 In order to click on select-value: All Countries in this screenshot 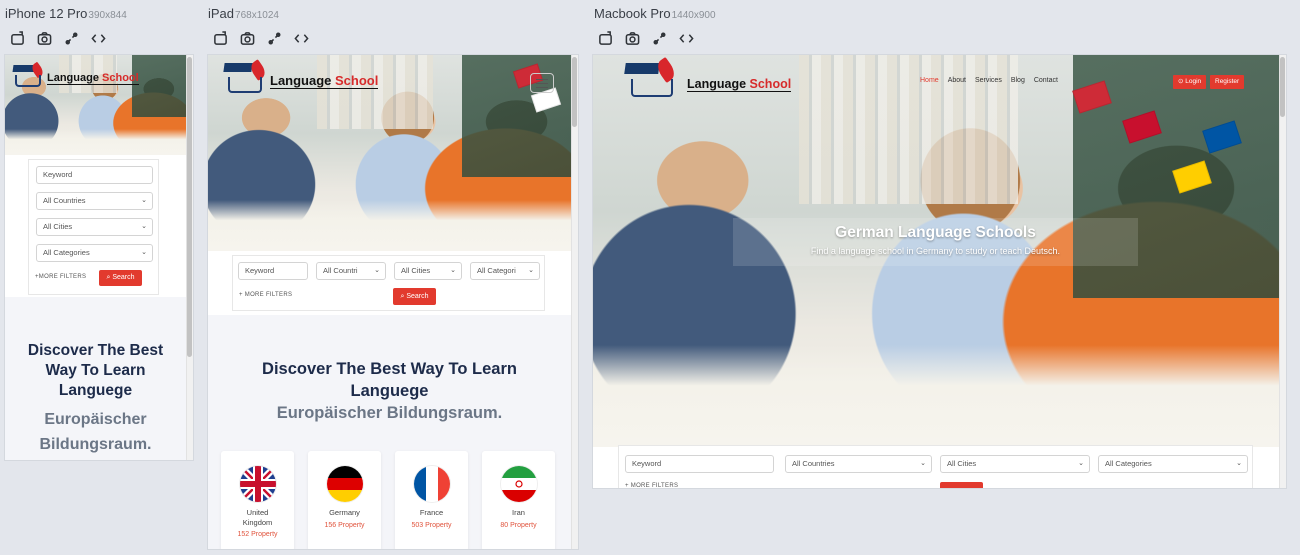, I will do `click(813, 463)`.